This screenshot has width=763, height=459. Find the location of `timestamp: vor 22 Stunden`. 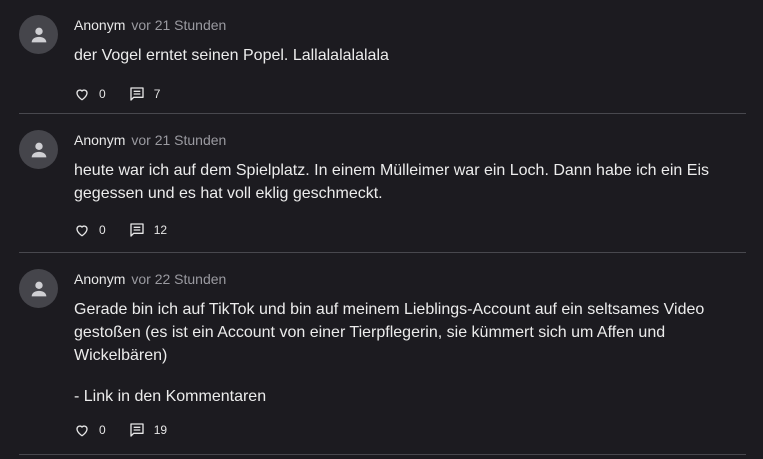

timestamp: vor 22 Stunden is located at coordinates (179, 279).